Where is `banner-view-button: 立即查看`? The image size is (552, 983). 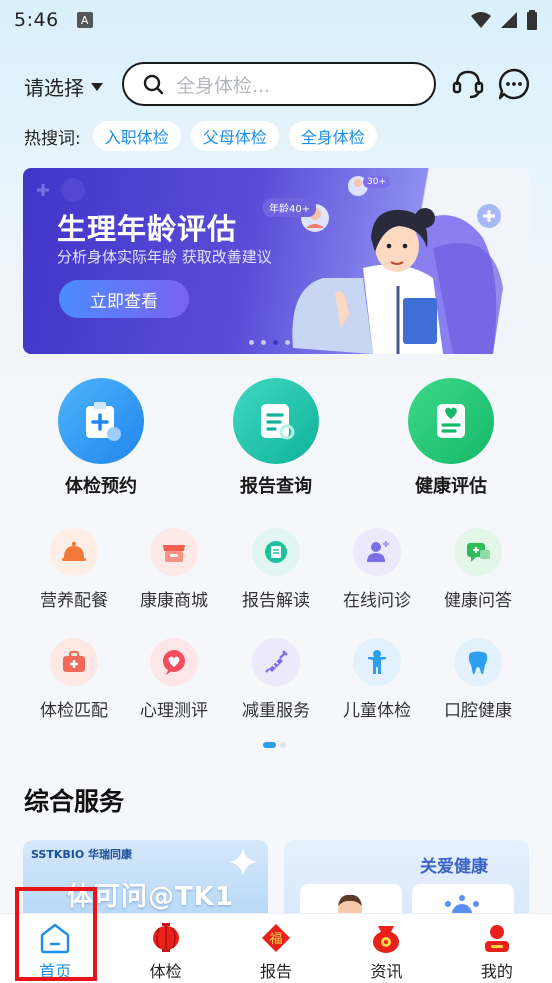 banner-view-button: 立即查看 is located at coordinates (124, 299).